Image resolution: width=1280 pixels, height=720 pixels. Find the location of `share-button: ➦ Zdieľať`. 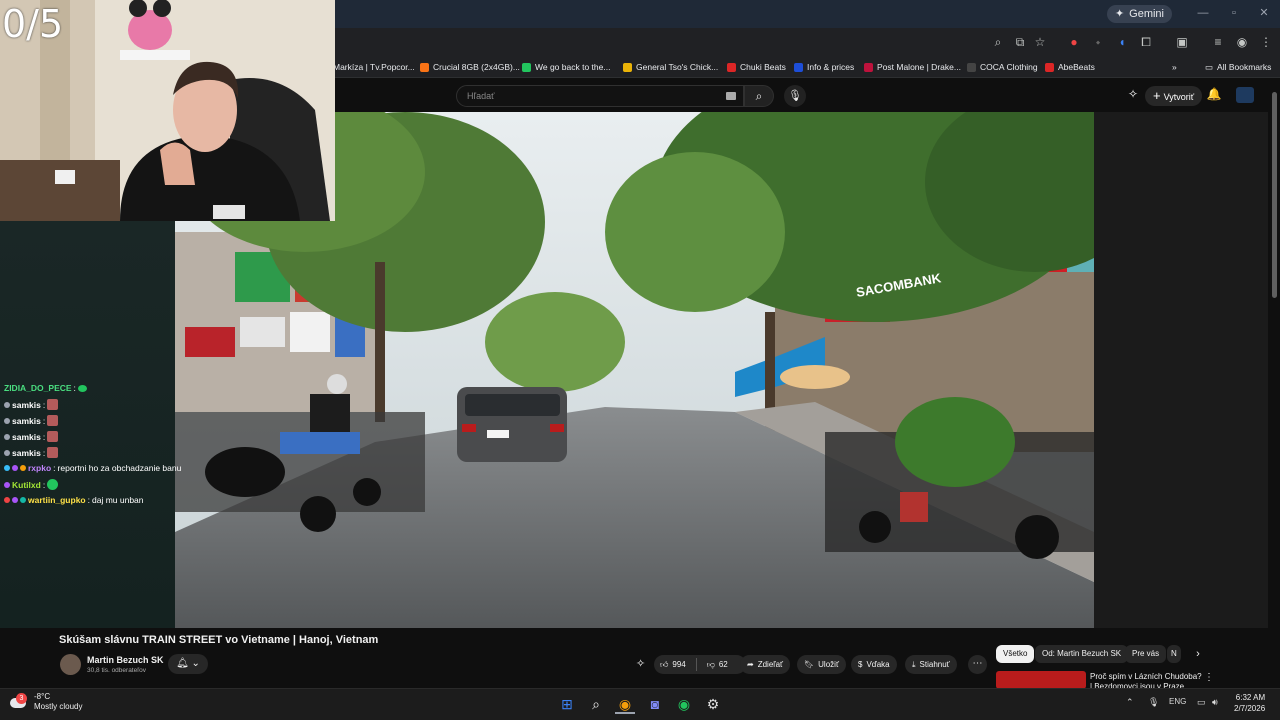

share-button: ➦ Zdieľať is located at coordinates (765, 664).